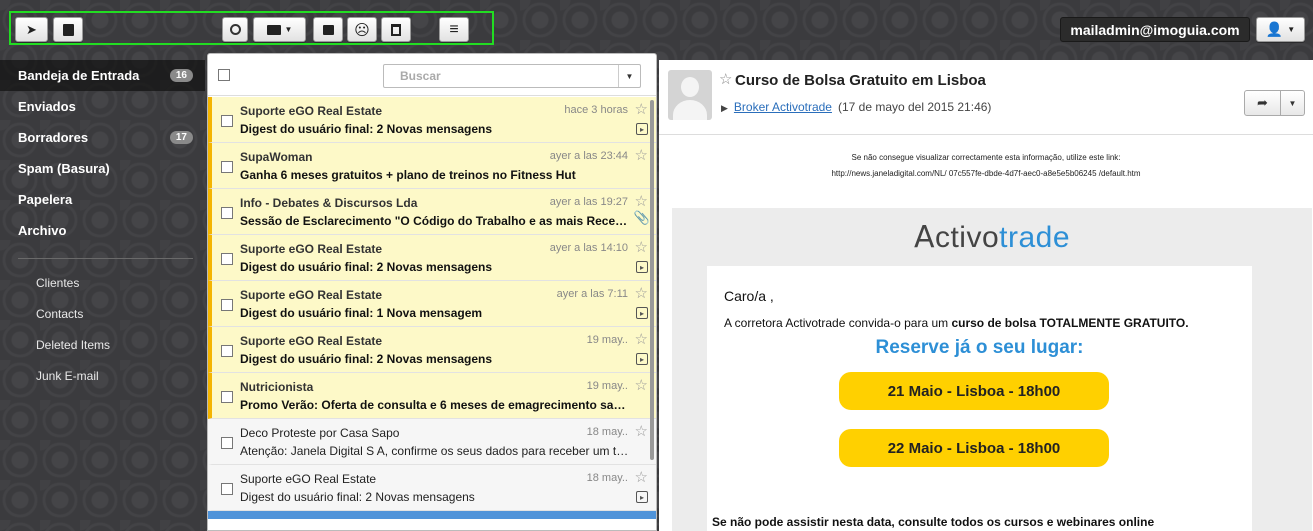 The height and width of the screenshot is (531, 1313). What do you see at coordinates (724, 108) in the screenshot?
I see `expand-triangle-icon: ▶` at bounding box center [724, 108].